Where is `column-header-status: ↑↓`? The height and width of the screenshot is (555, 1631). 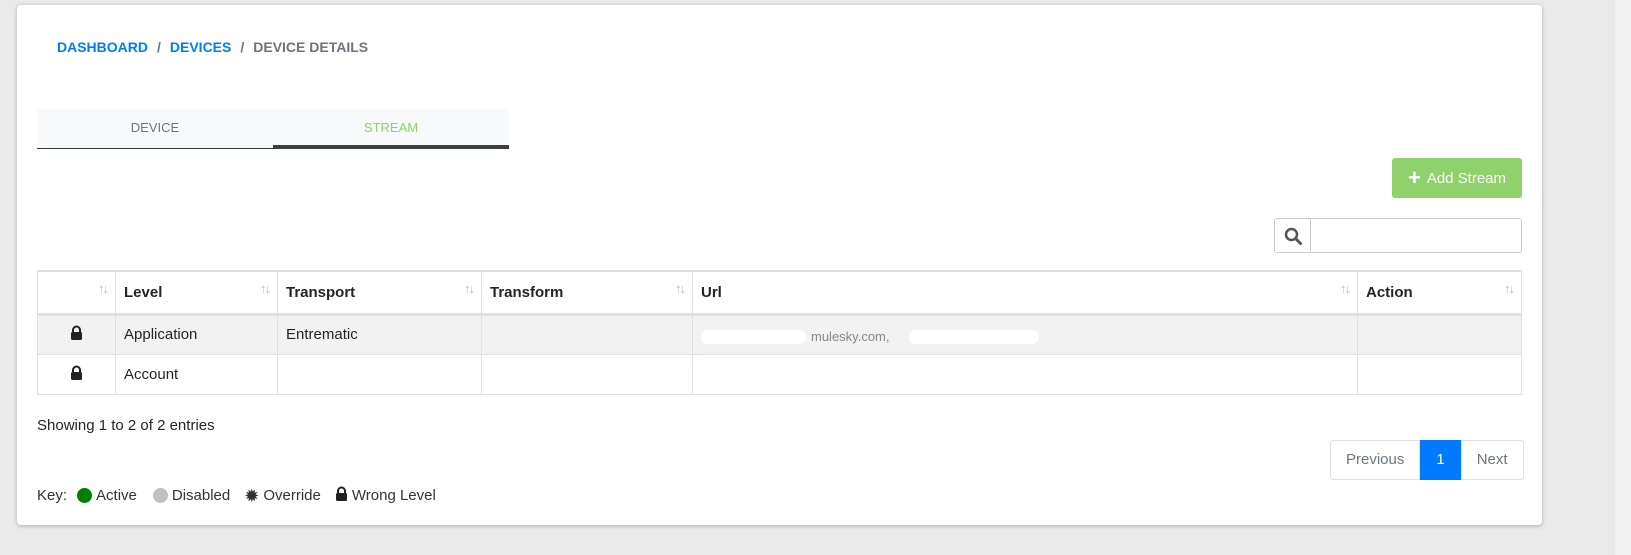
column-header-status: ↑↓ is located at coordinates (76, 293).